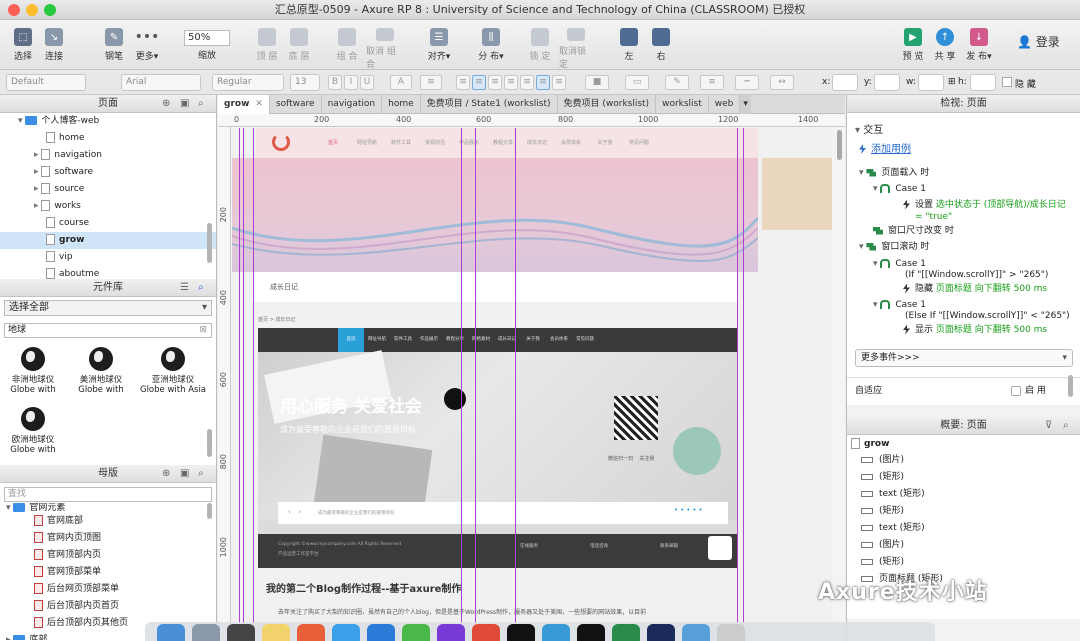 This screenshot has height=641, width=1080. What do you see at coordinates (267, 45) in the screenshot?
I see `bring-to-front-button: 顶 层` at bounding box center [267, 45].